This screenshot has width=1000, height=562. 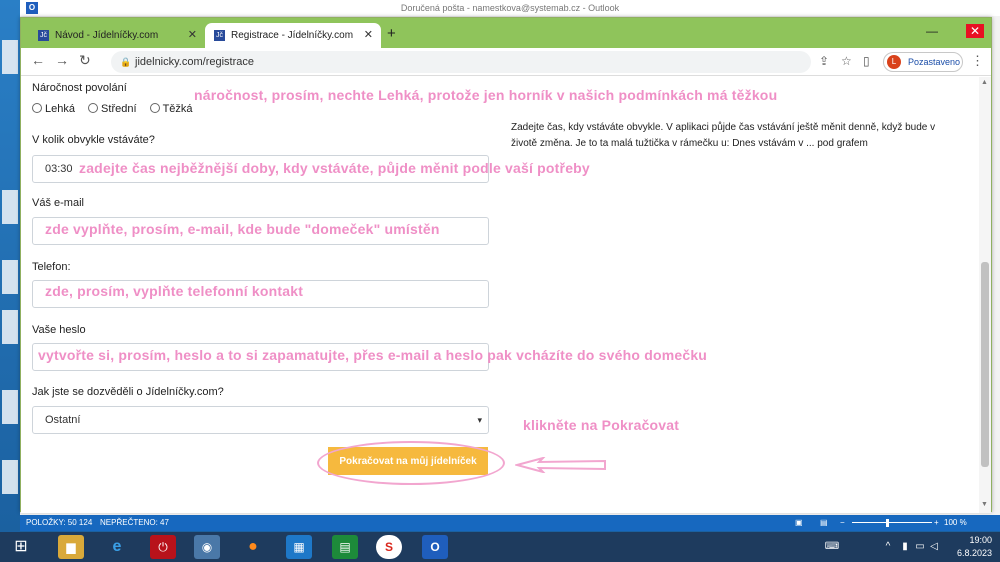 I want to click on zoom-slider, so click(x=892, y=522).